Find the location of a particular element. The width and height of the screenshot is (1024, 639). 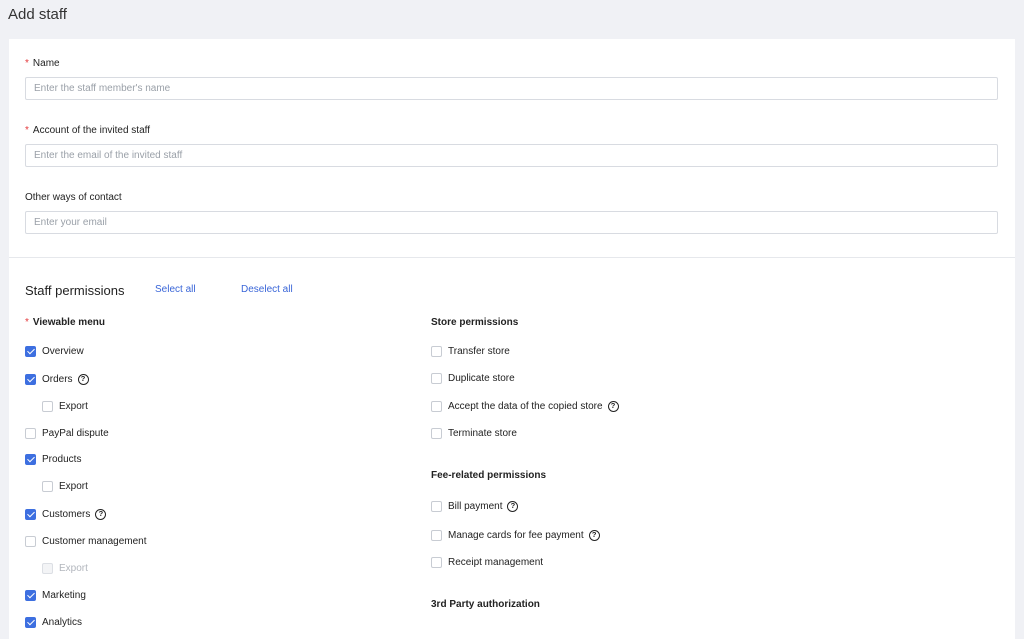

permission-item-customers: Customers? is located at coordinates (66, 514).